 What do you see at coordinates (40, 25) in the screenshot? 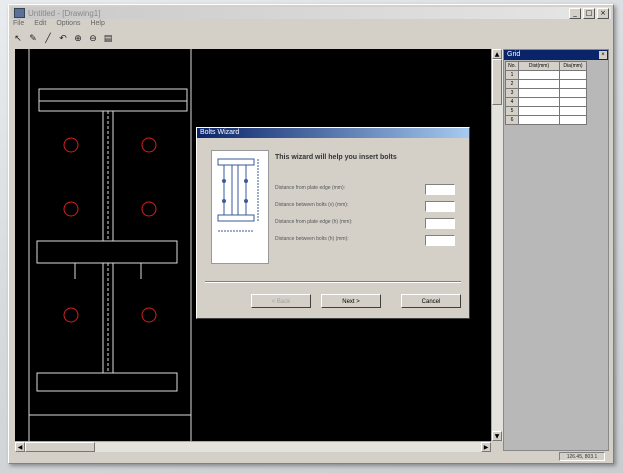
I see `menu-edit: Edit` at bounding box center [40, 25].